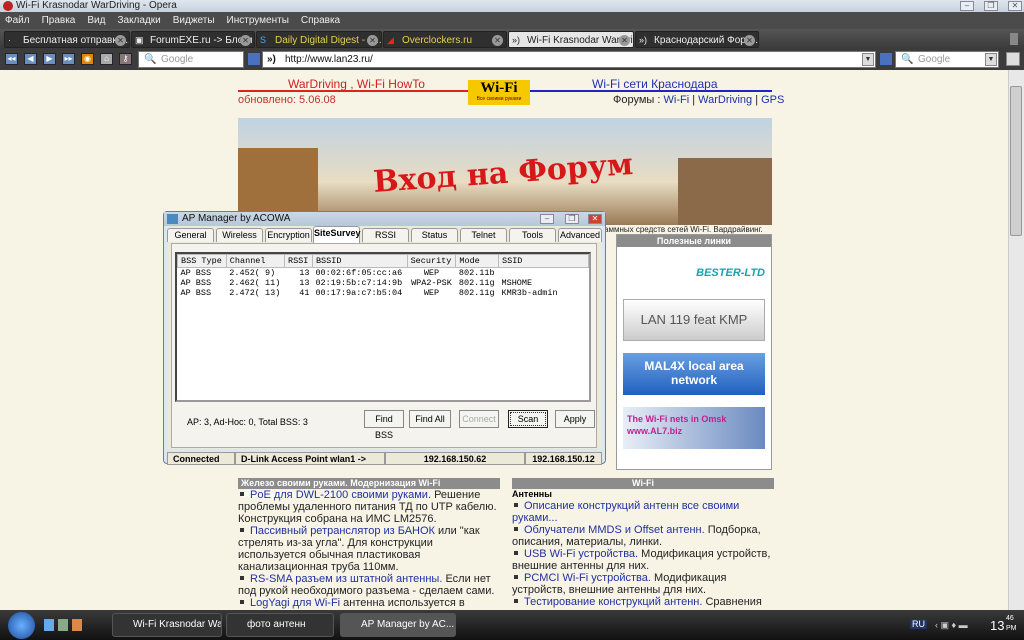  I want to click on search-input: 🔍 Google, so click(191, 59).